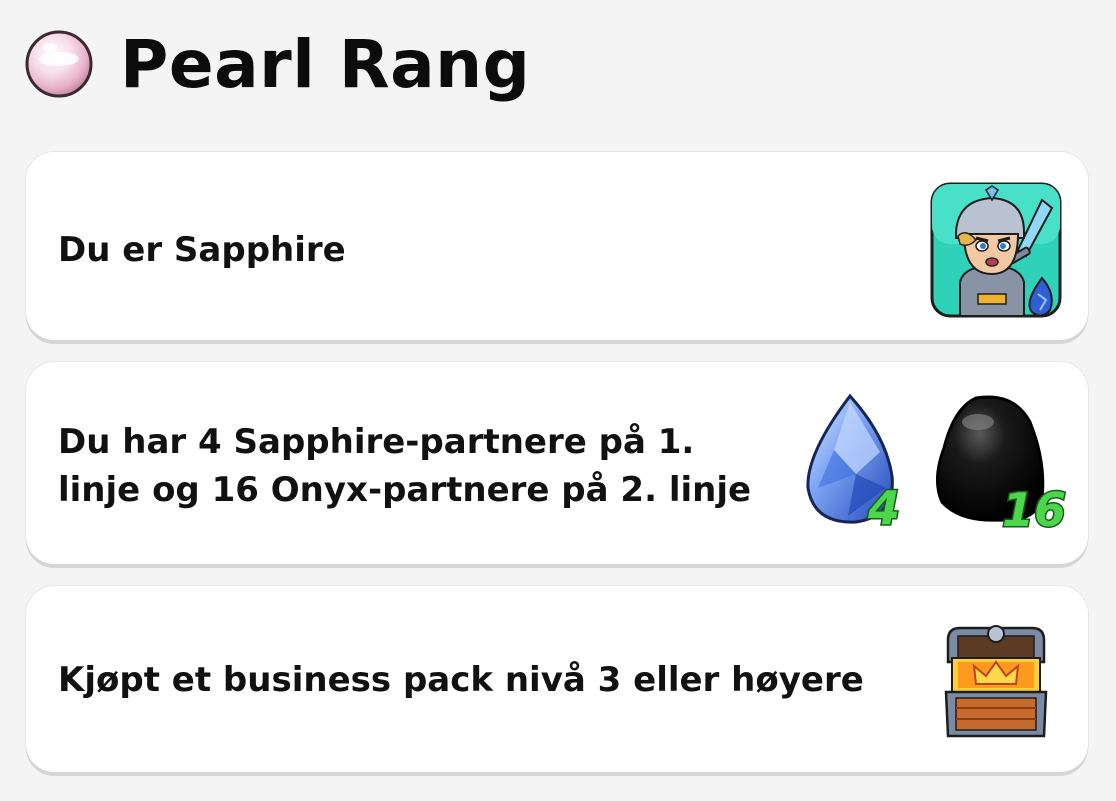  Describe the element at coordinates (996, 681) in the screenshot. I see `treasure-chest-icon` at that location.